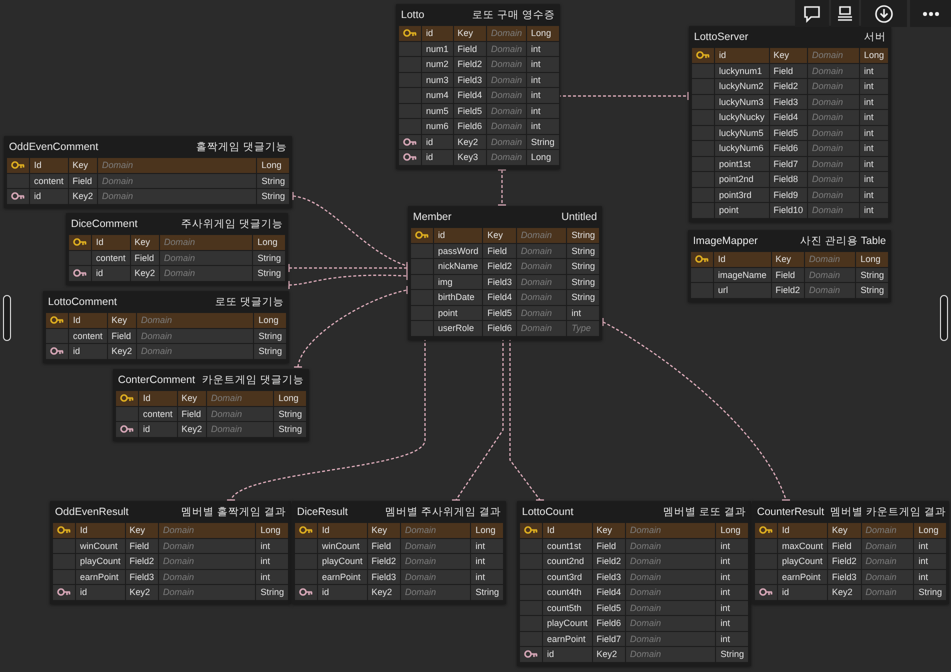  What do you see at coordinates (157, 380) in the screenshot?
I see `entity-name: ConterComment` at bounding box center [157, 380].